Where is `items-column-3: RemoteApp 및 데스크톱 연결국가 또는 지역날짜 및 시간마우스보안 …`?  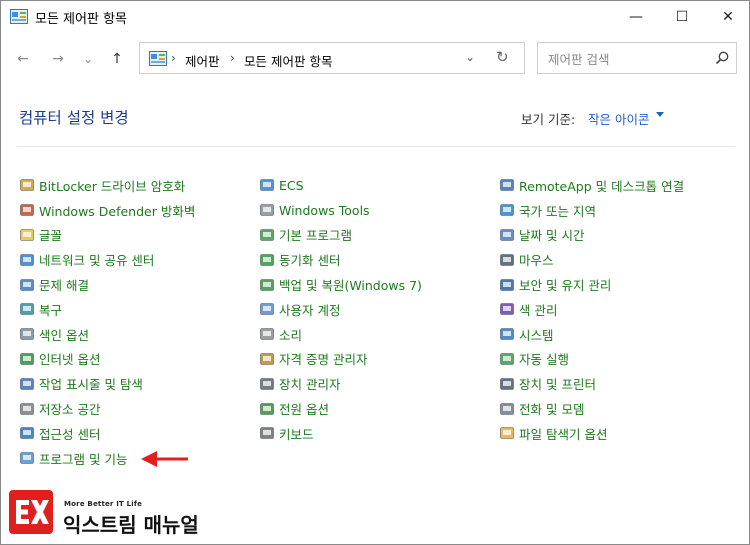 items-column-3: RemoteApp 및 데스크톱 연결국가 또는 지역날짜 및 시간마우스보안 … is located at coordinates (591, 309).